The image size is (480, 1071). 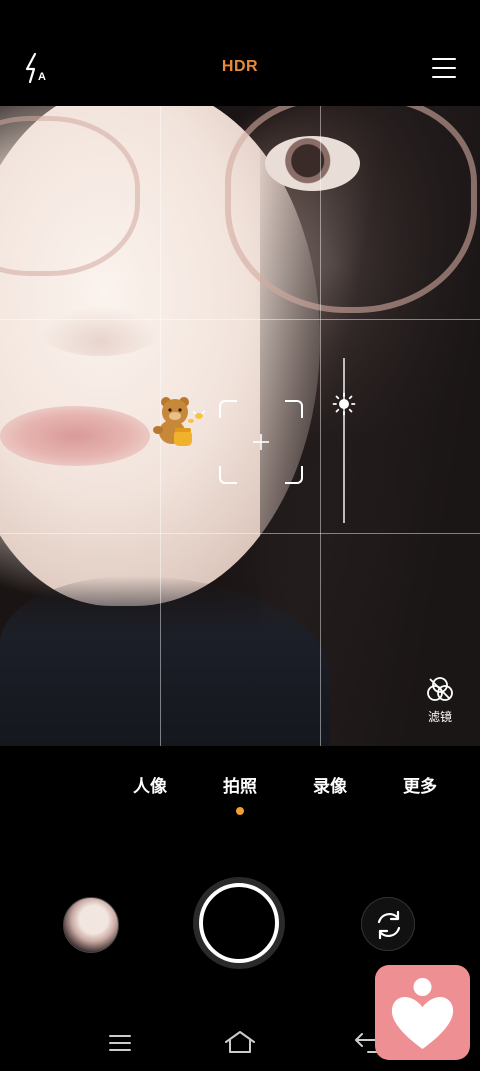 I want to click on focus-frame, so click(x=261, y=442).